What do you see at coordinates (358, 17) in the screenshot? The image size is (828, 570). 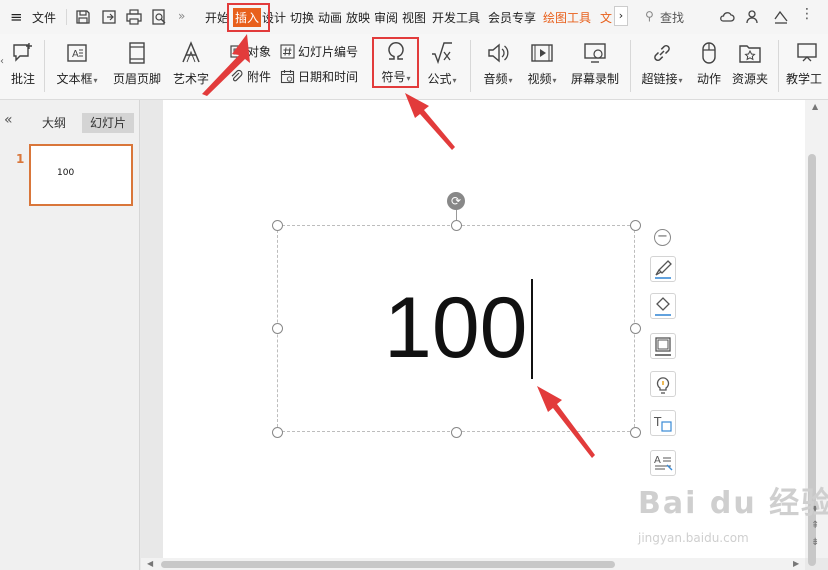 I see `tab-slideshow: 放映` at bounding box center [358, 17].